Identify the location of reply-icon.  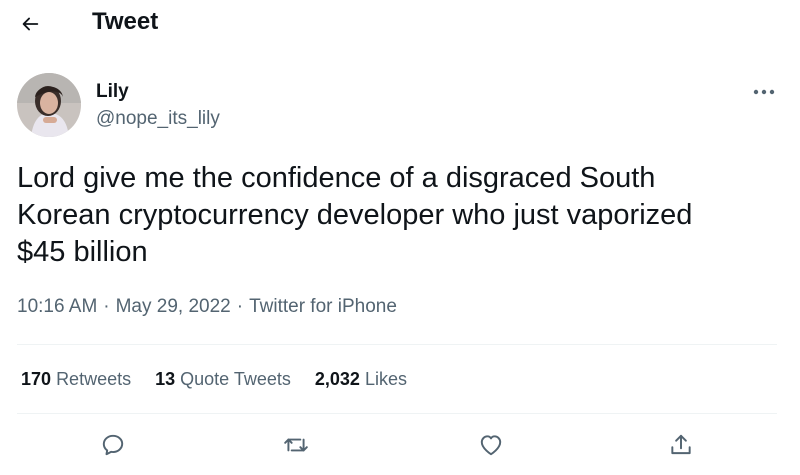
(113, 445).